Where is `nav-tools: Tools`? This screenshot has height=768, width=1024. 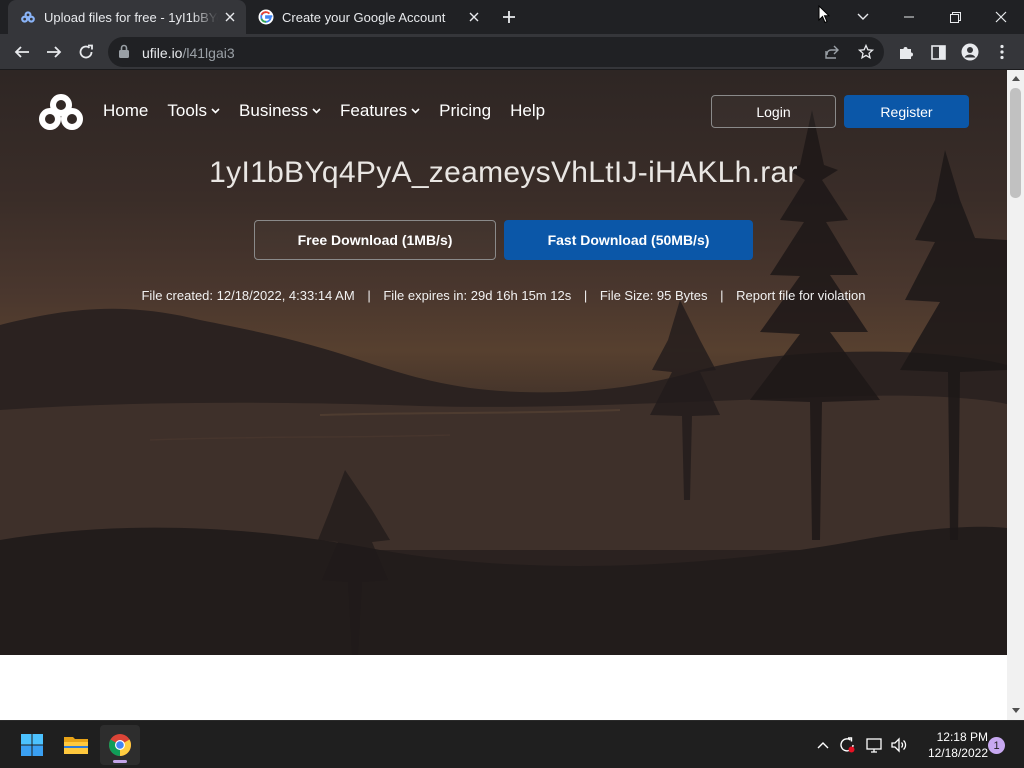
nav-tools: Tools is located at coordinates (193, 111).